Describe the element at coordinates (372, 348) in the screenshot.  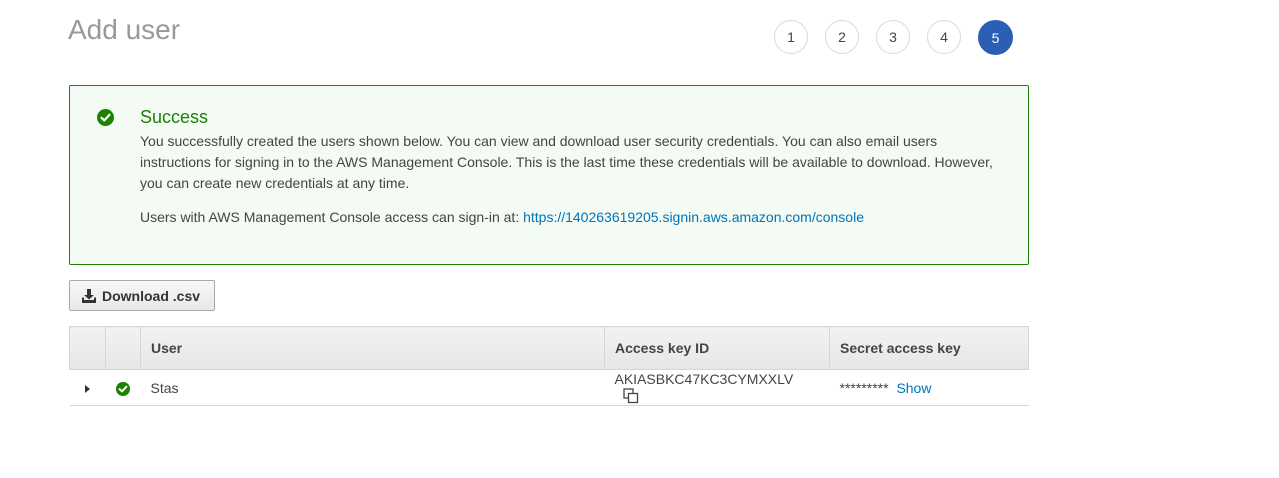
I see `column-header-user: User` at that location.